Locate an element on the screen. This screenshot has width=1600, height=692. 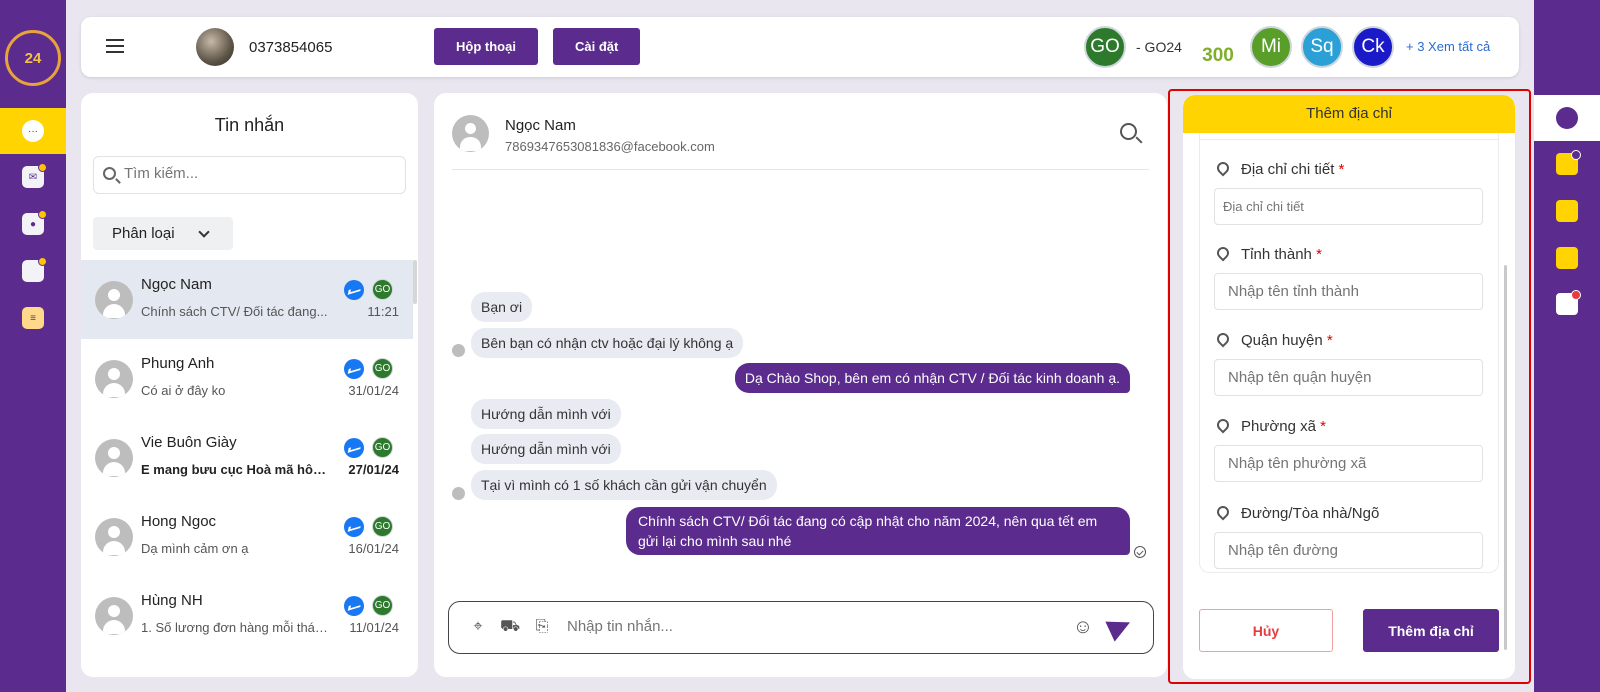
chat-search-icon is located at coordinates (1128, 131).